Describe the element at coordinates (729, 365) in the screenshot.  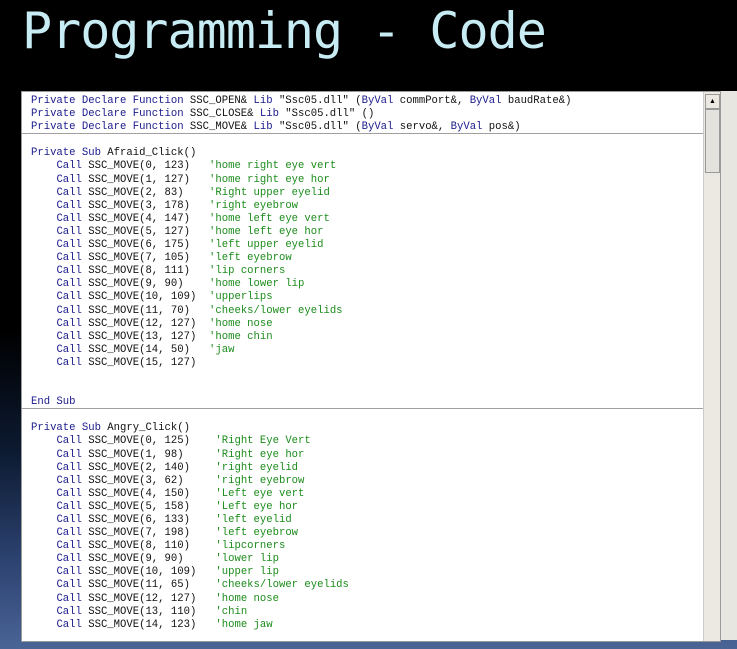
I see `side-panel-edge` at that location.